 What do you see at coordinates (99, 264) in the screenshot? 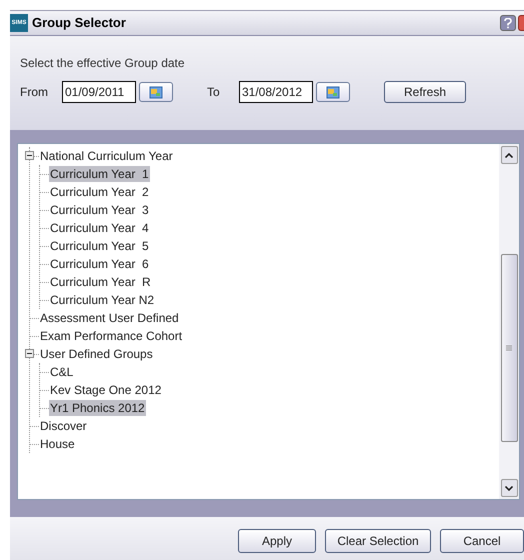
I see `tree-item: Curriculum Year 6` at bounding box center [99, 264].